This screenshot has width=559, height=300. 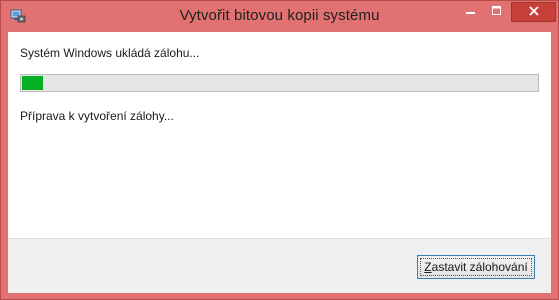 What do you see at coordinates (32, 83) in the screenshot?
I see `progress-fill` at bounding box center [32, 83].